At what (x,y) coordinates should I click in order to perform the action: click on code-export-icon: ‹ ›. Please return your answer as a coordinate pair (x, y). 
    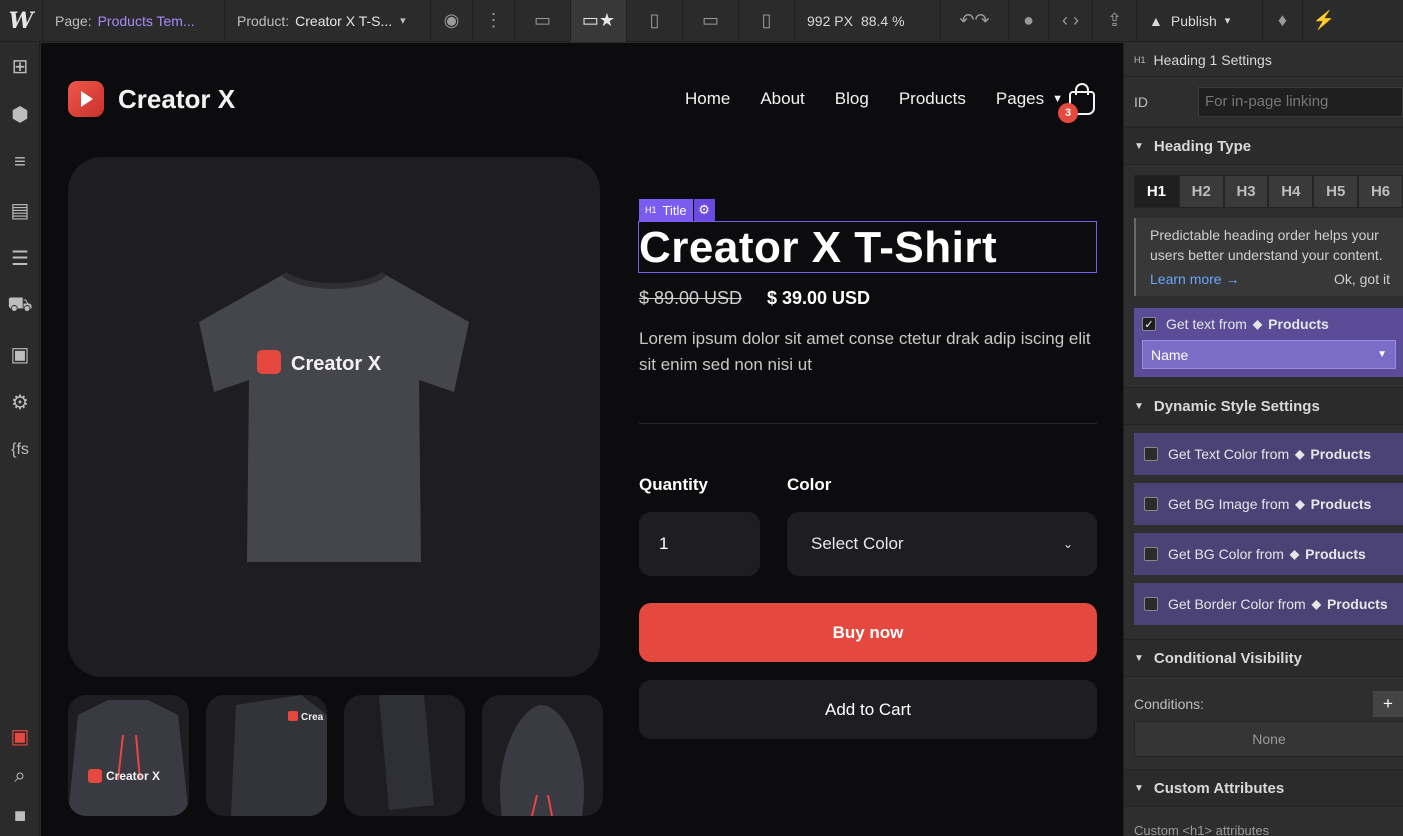
    Looking at the image, I should click on (1070, 21).